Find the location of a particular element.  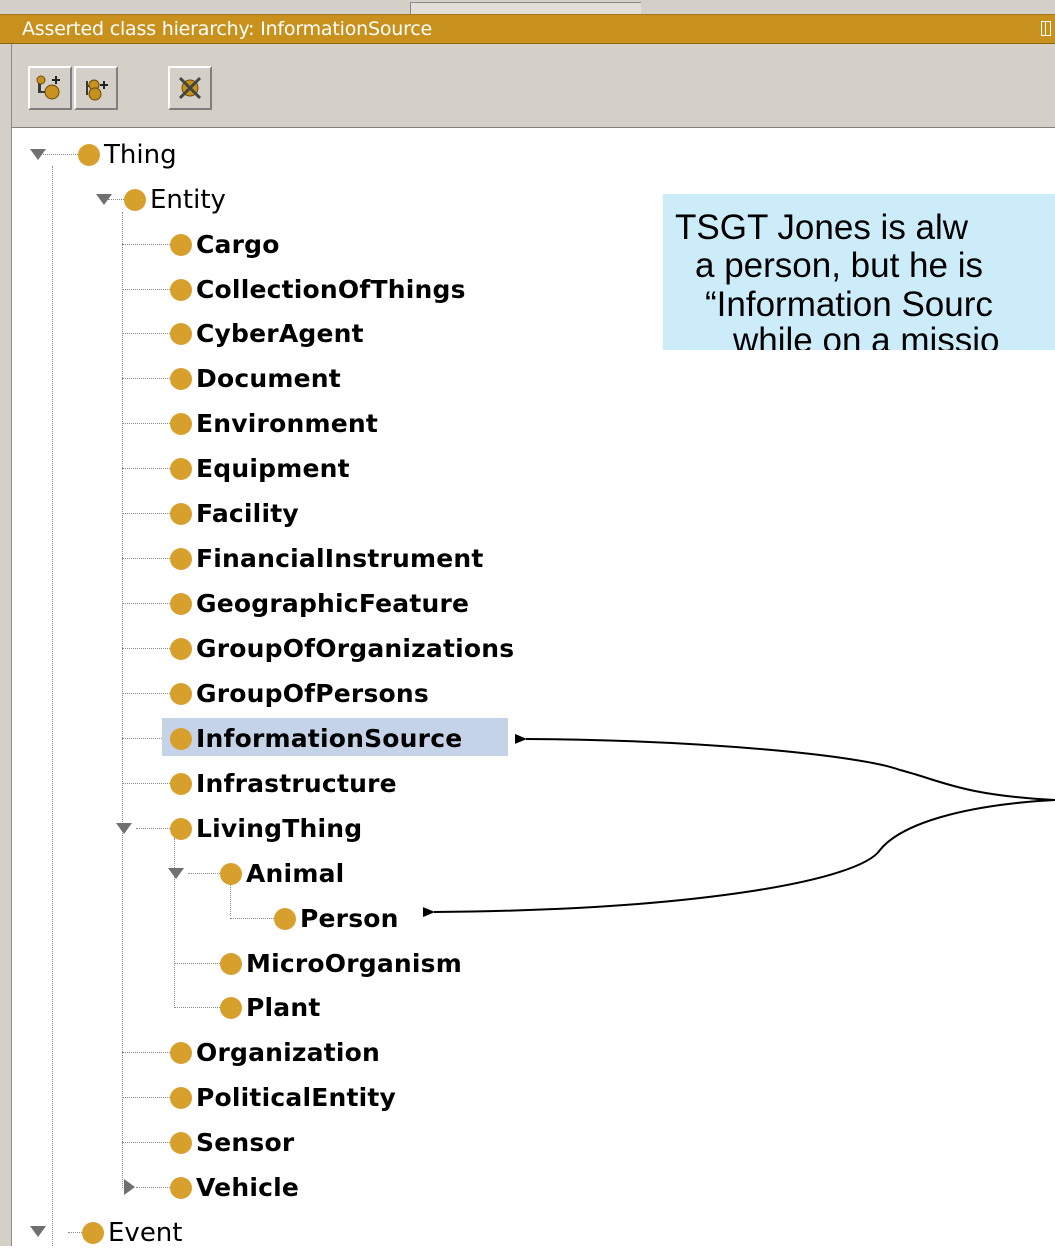

arrow-to-information-source is located at coordinates (784, 767).